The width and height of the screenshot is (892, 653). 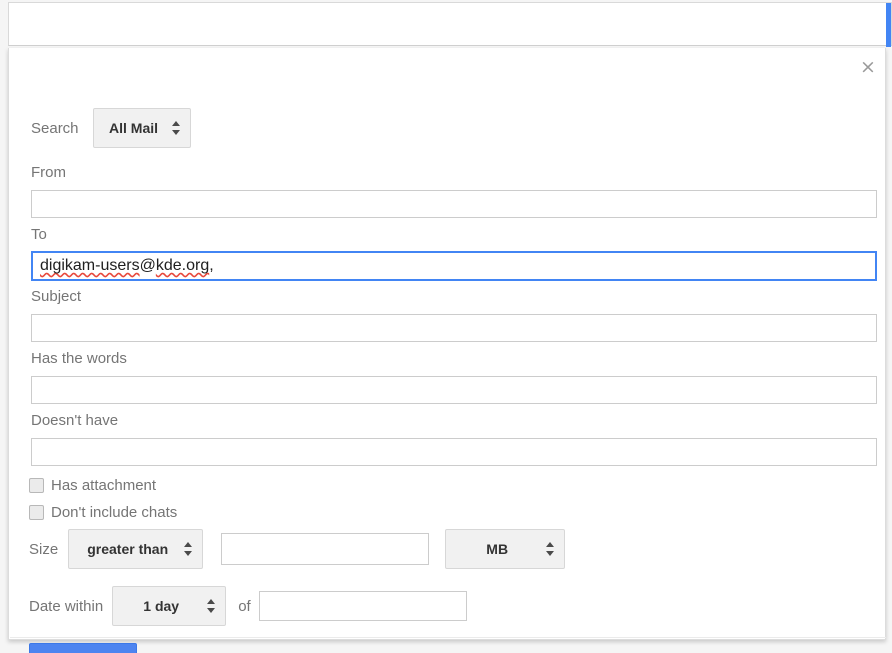 I want to click on size-comparator-value: greater than, so click(x=128, y=549).